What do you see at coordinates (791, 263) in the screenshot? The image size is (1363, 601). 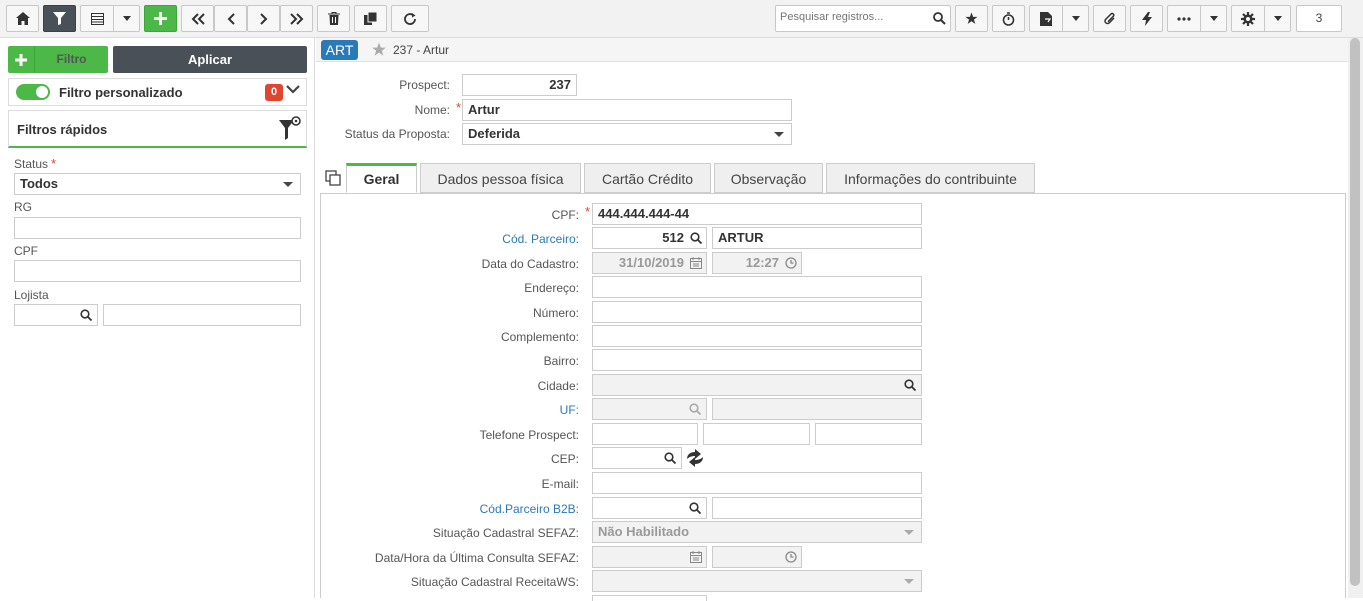 I see `clock-icon` at bounding box center [791, 263].